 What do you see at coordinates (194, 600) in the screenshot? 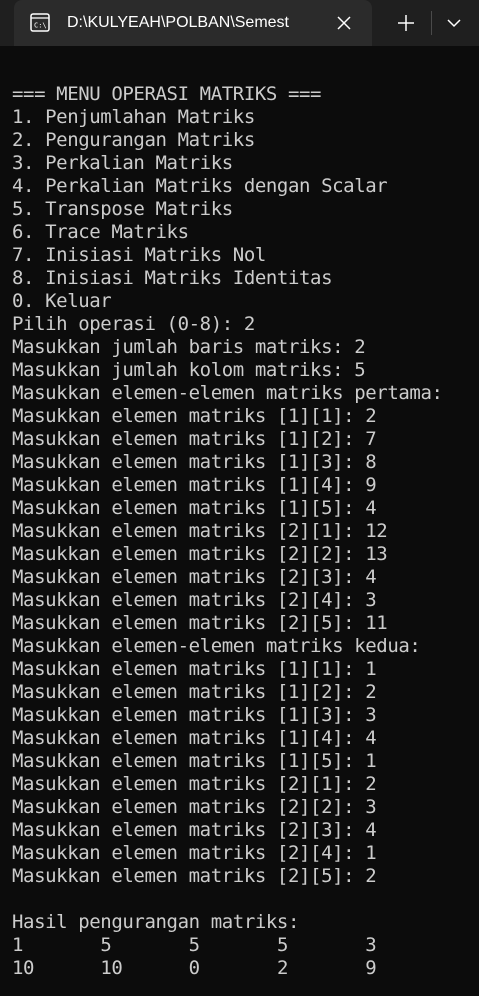
I see `terminal-line: Masukkan elemen matriks [2][4]: 3` at bounding box center [194, 600].